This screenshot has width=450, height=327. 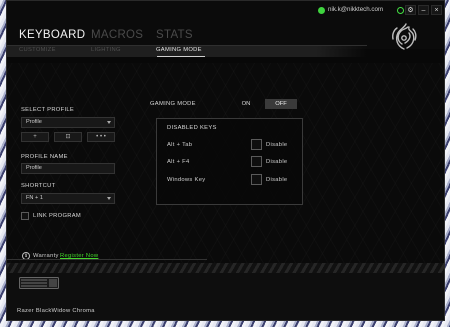 I want to click on profile-name-label: PROFILE NAME, so click(x=44, y=157).